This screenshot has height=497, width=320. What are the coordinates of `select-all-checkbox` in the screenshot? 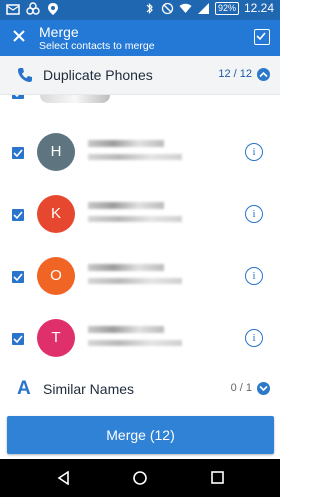 It's located at (262, 37).